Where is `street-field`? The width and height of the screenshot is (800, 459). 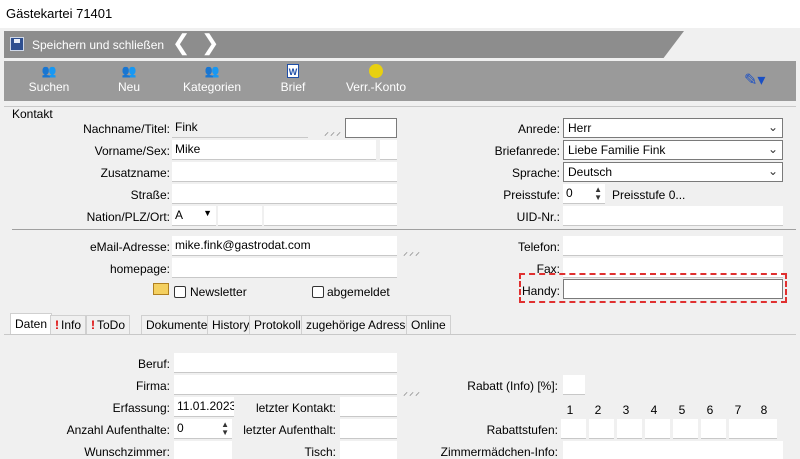 street-field is located at coordinates (284, 194).